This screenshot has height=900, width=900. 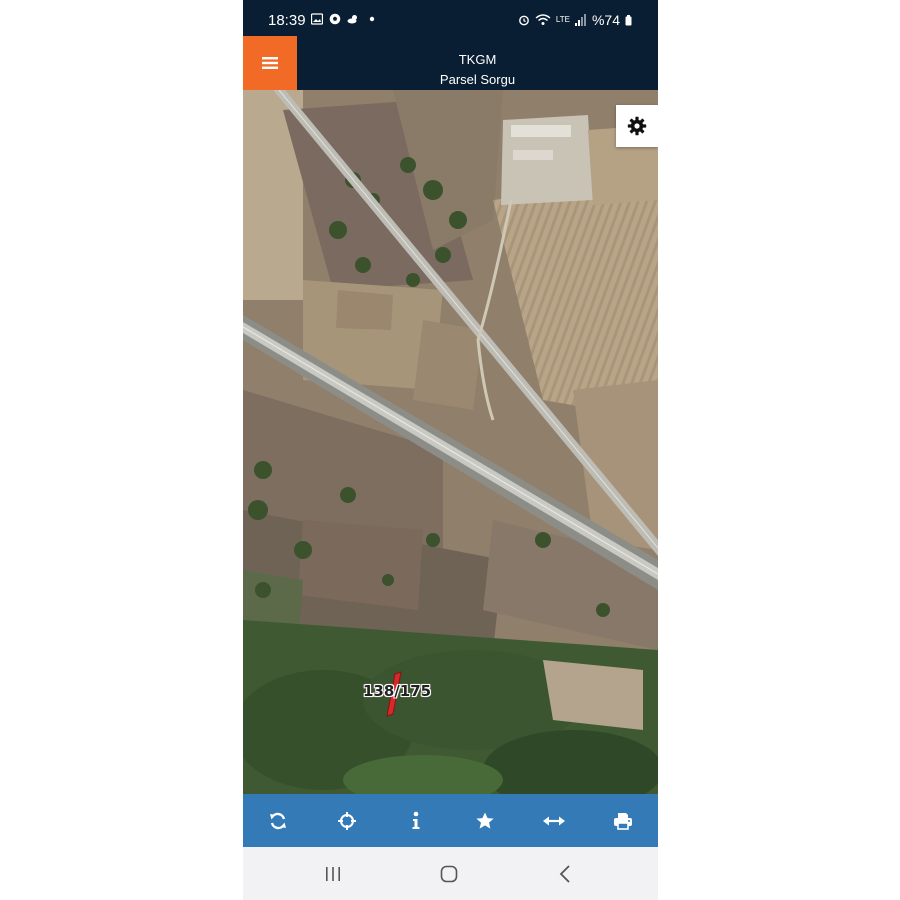 I want to click on map-toolbar, so click(x=450, y=820).